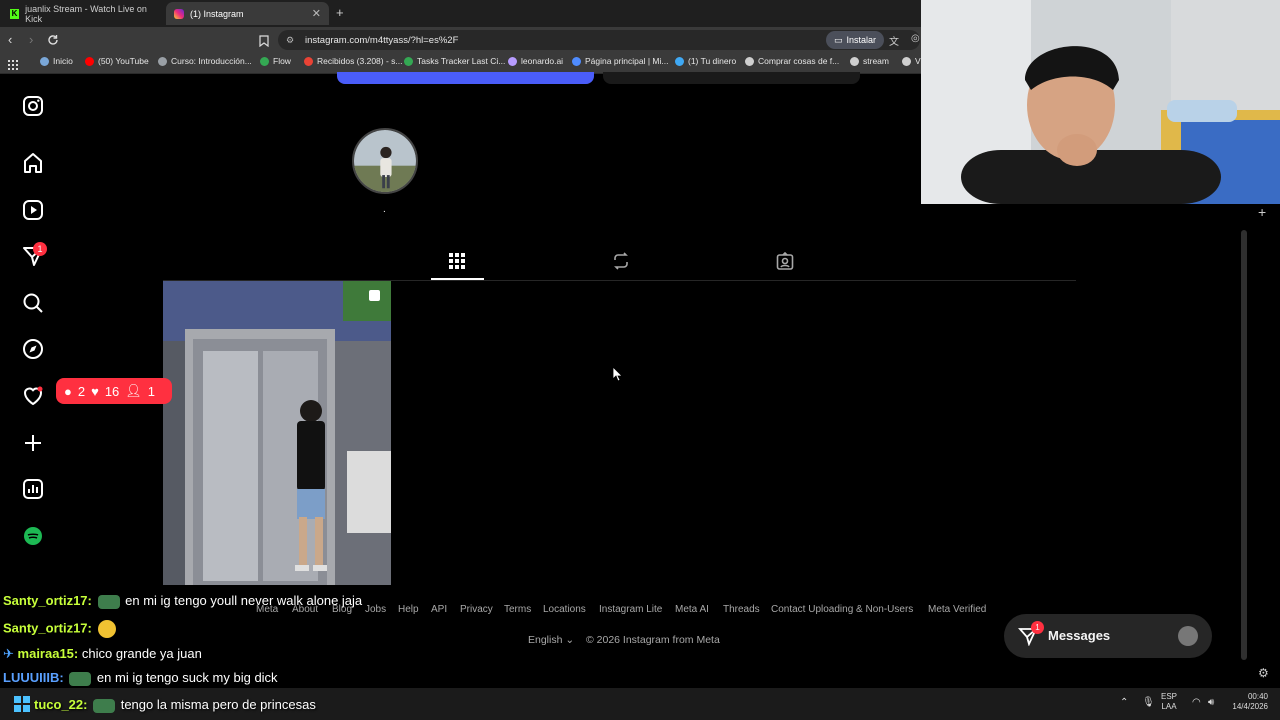  What do you see at coordinates (277, 433) in the screenshot?
I see `post-thumbnail` at bounding box center [277, 433].